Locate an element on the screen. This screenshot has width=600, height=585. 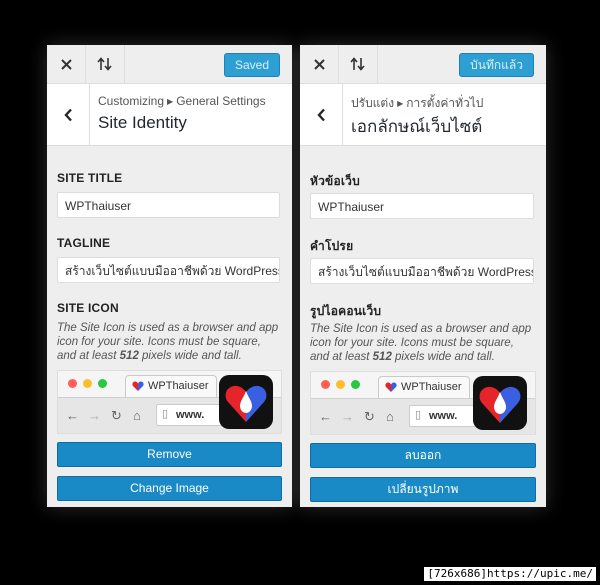
section-title: เอกลักษณ์เว็บไซต์ is located at coordinates (417, 126).